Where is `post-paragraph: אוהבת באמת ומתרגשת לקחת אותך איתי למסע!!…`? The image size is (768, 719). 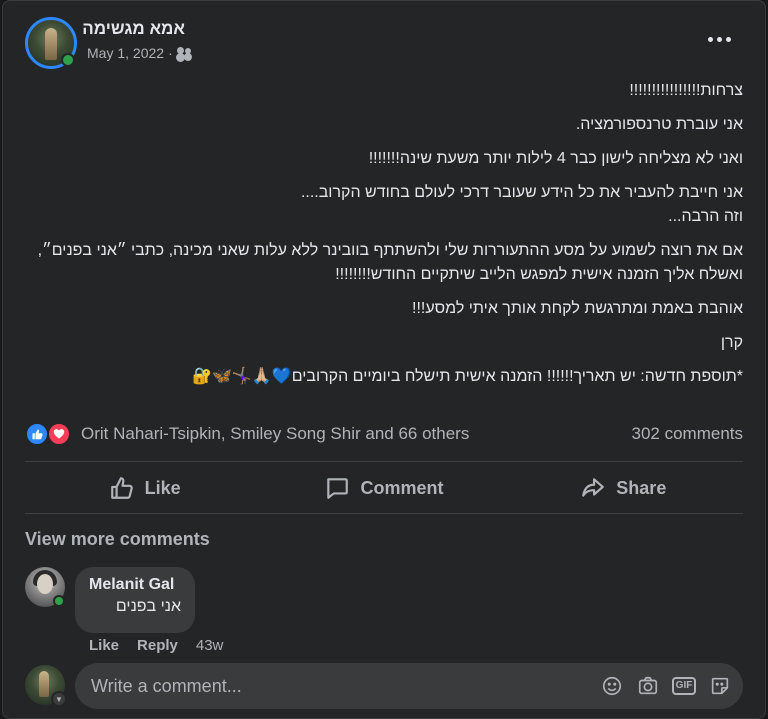
post-paragraph: אוהבת באמת ומתרגשת לקחת אותך איתי למסע!!… is located at coordinates (577, 308).